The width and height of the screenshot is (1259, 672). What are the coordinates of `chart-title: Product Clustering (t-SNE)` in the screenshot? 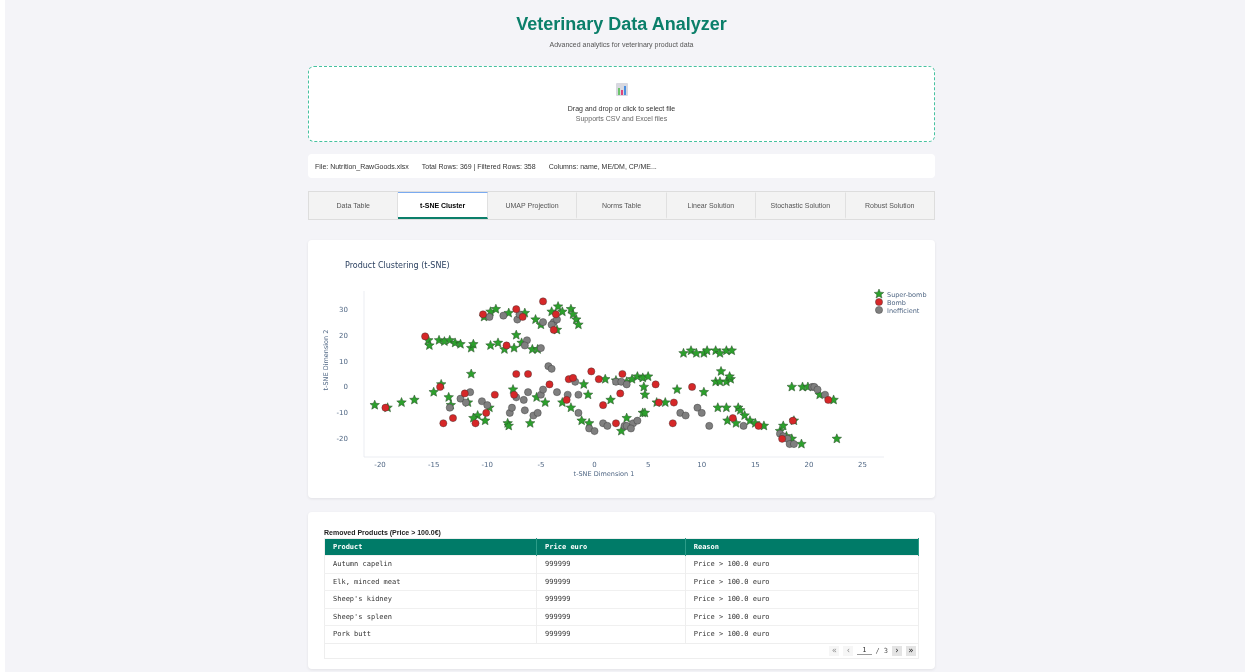 It's located at (397, 265).